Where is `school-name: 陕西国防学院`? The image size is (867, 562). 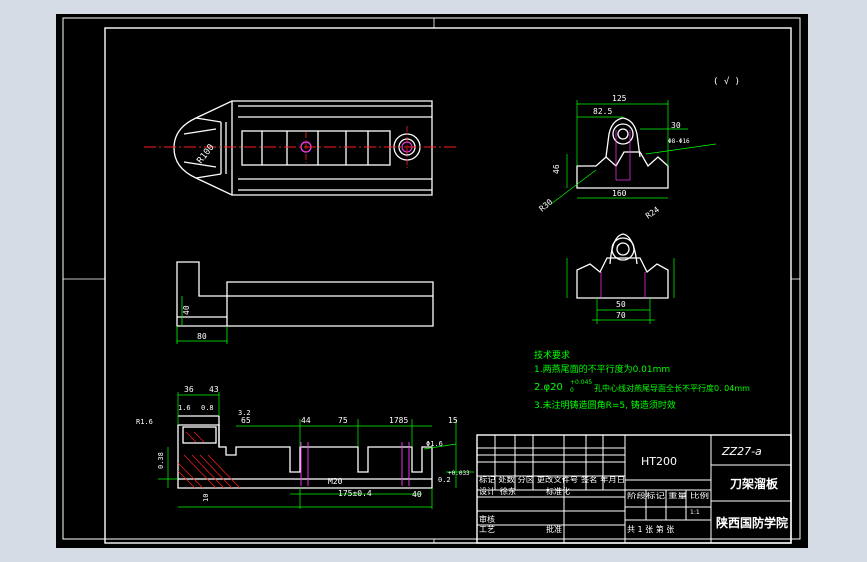 school-name: 陕西国防学院 is located at coordinates (752, 522).